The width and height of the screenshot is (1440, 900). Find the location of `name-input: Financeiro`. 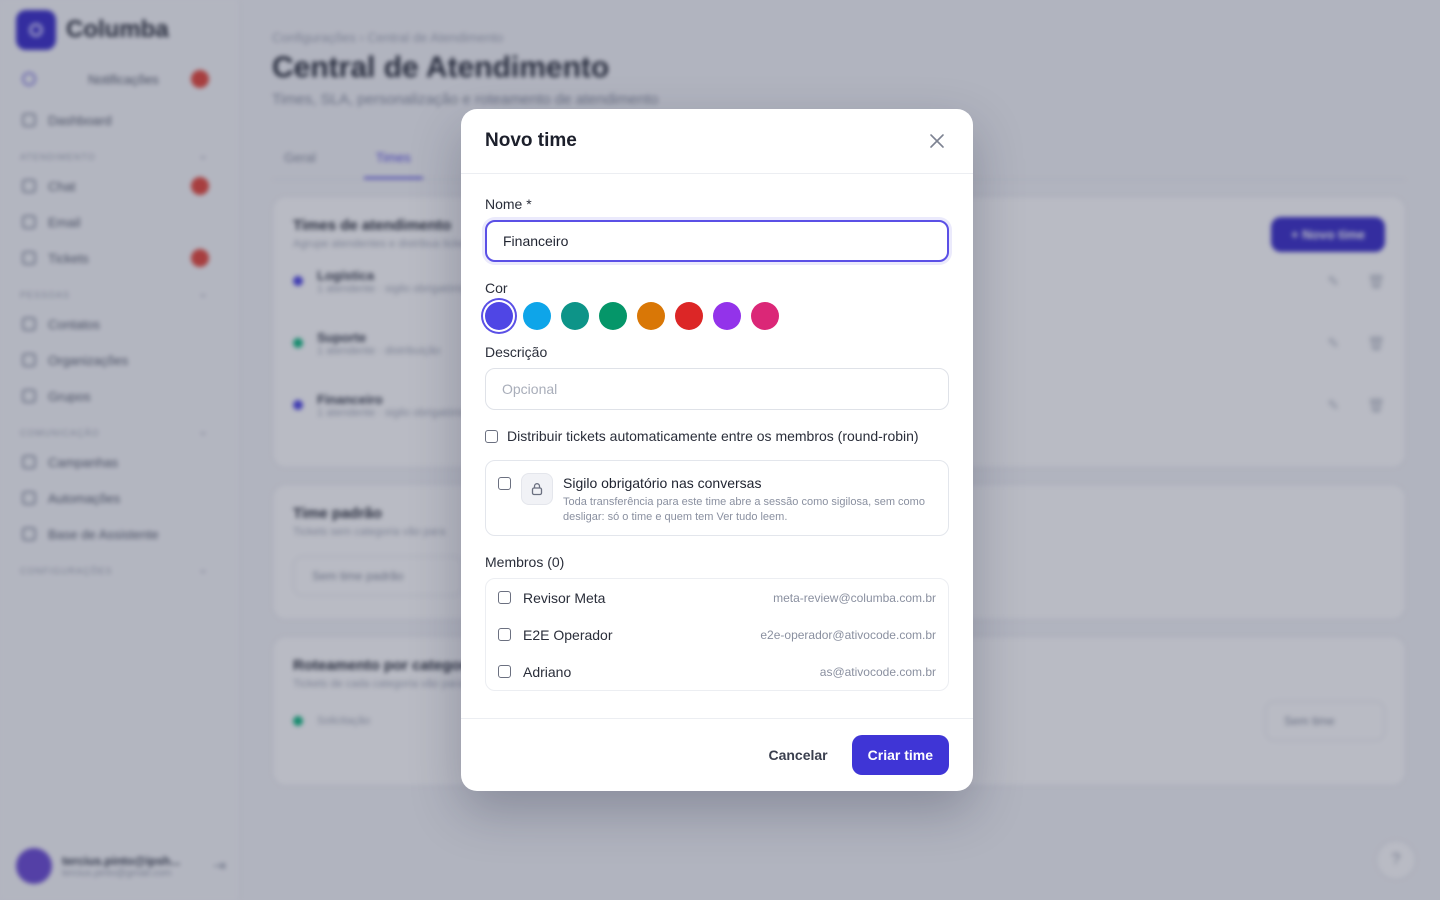

name-input: Financeiro is located at coordinates (717, 241).